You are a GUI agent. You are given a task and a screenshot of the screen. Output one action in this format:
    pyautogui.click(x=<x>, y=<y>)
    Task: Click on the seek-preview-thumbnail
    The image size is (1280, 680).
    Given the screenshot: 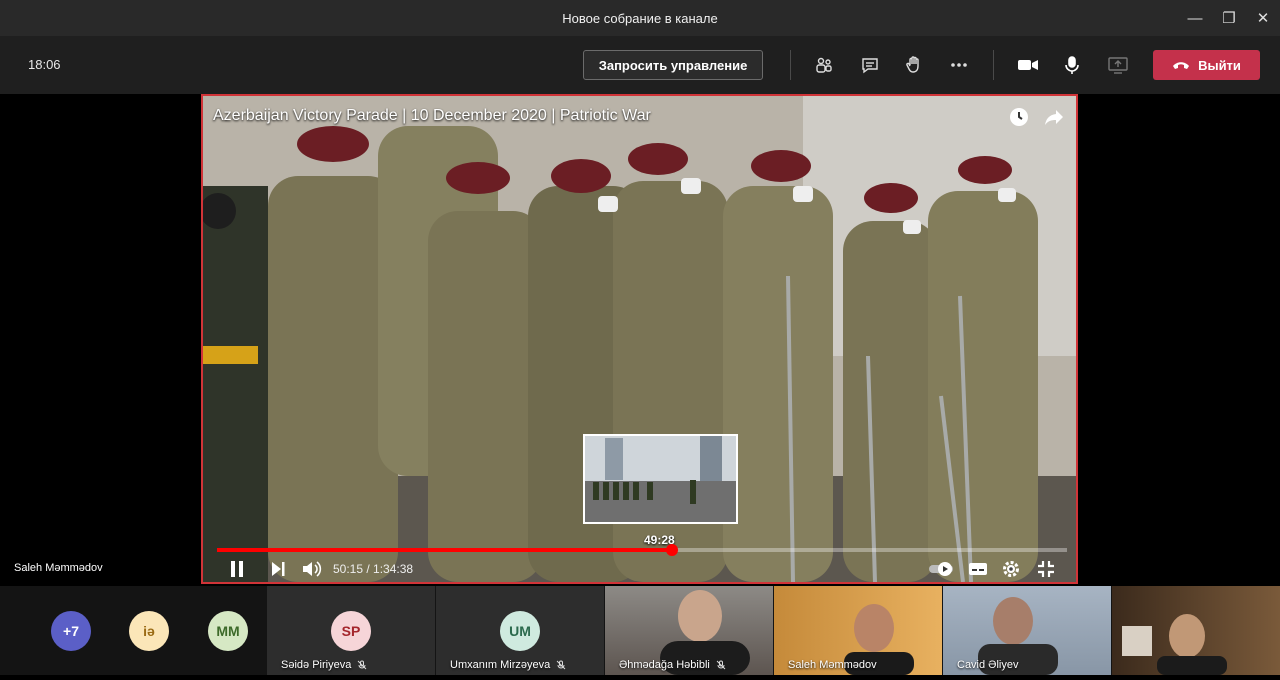 What is the action you would take?
    pyautogui.click(x=660, y=479)
    